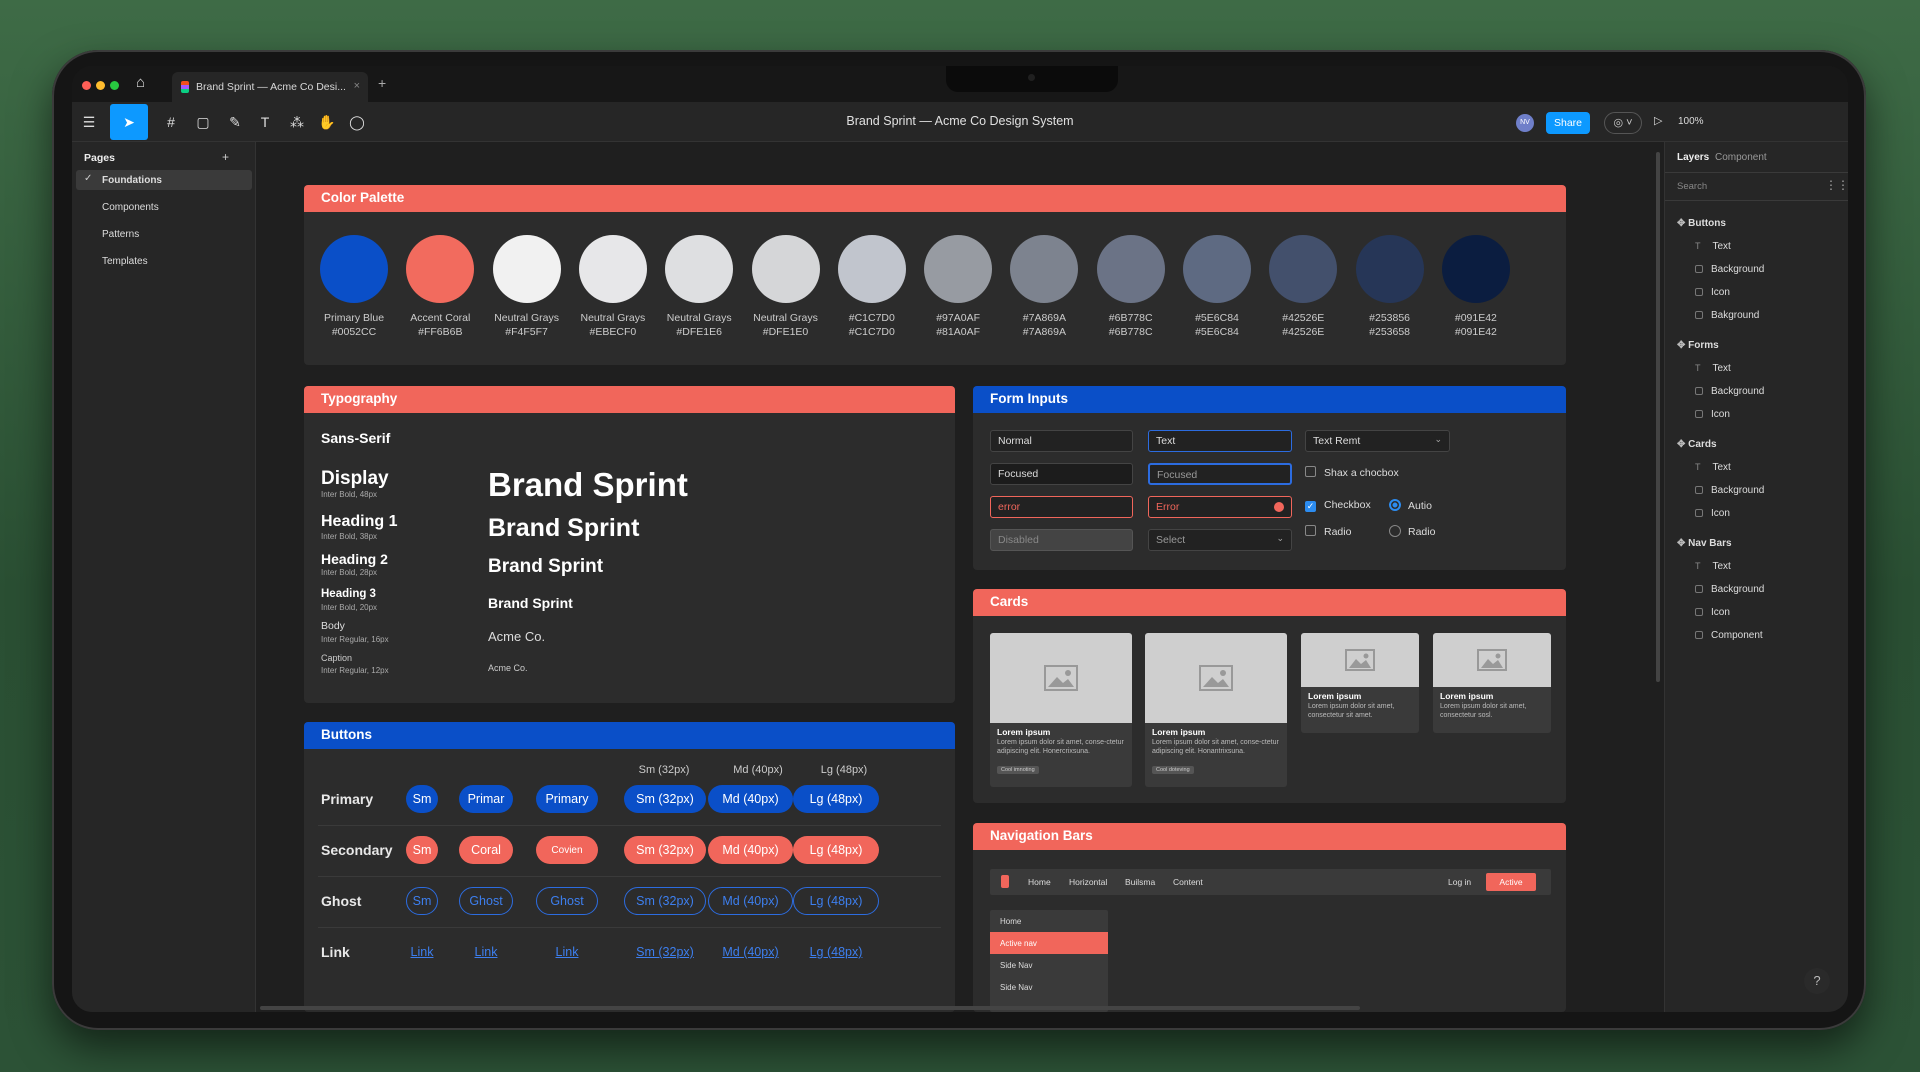 The image size is (1920, 1072). I want to click on shax-checkbox: Shax a chocbox, so click(1352, 472).